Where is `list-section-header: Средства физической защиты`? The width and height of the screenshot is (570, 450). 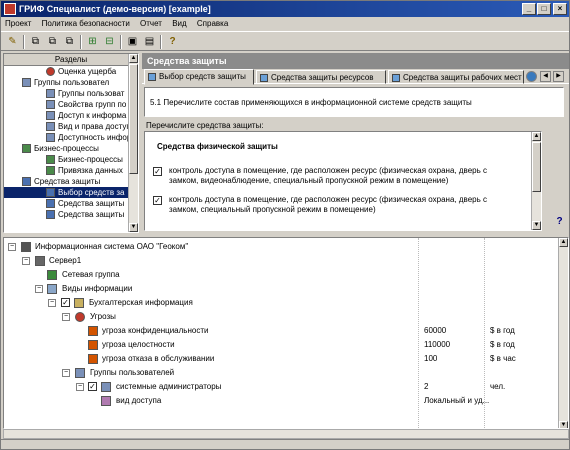
list-section-header: Средства физической защиты is located at coordinates (217, 146).